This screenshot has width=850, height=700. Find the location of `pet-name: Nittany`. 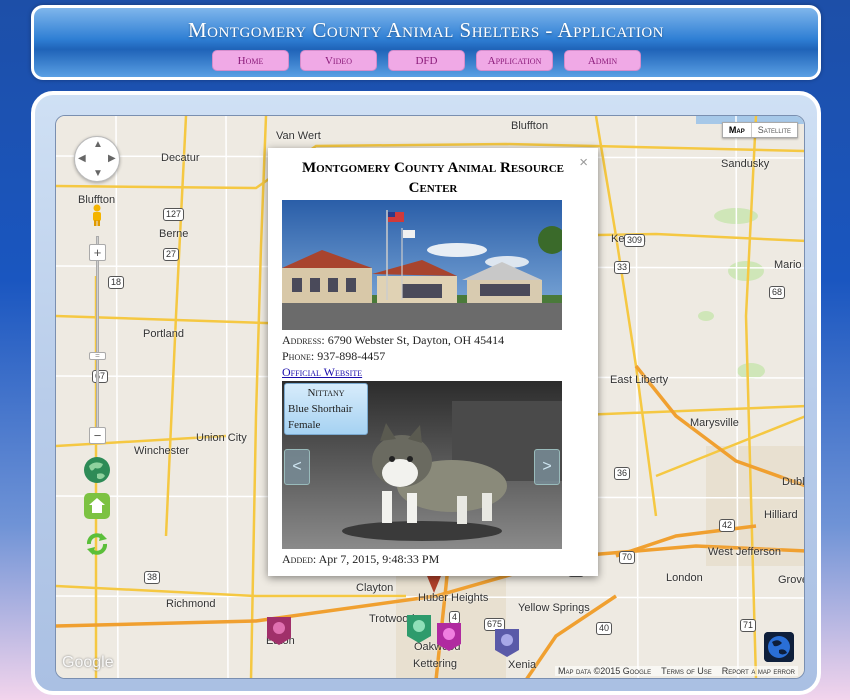

pet-name: Nittany is located at coordinates (326, 393).